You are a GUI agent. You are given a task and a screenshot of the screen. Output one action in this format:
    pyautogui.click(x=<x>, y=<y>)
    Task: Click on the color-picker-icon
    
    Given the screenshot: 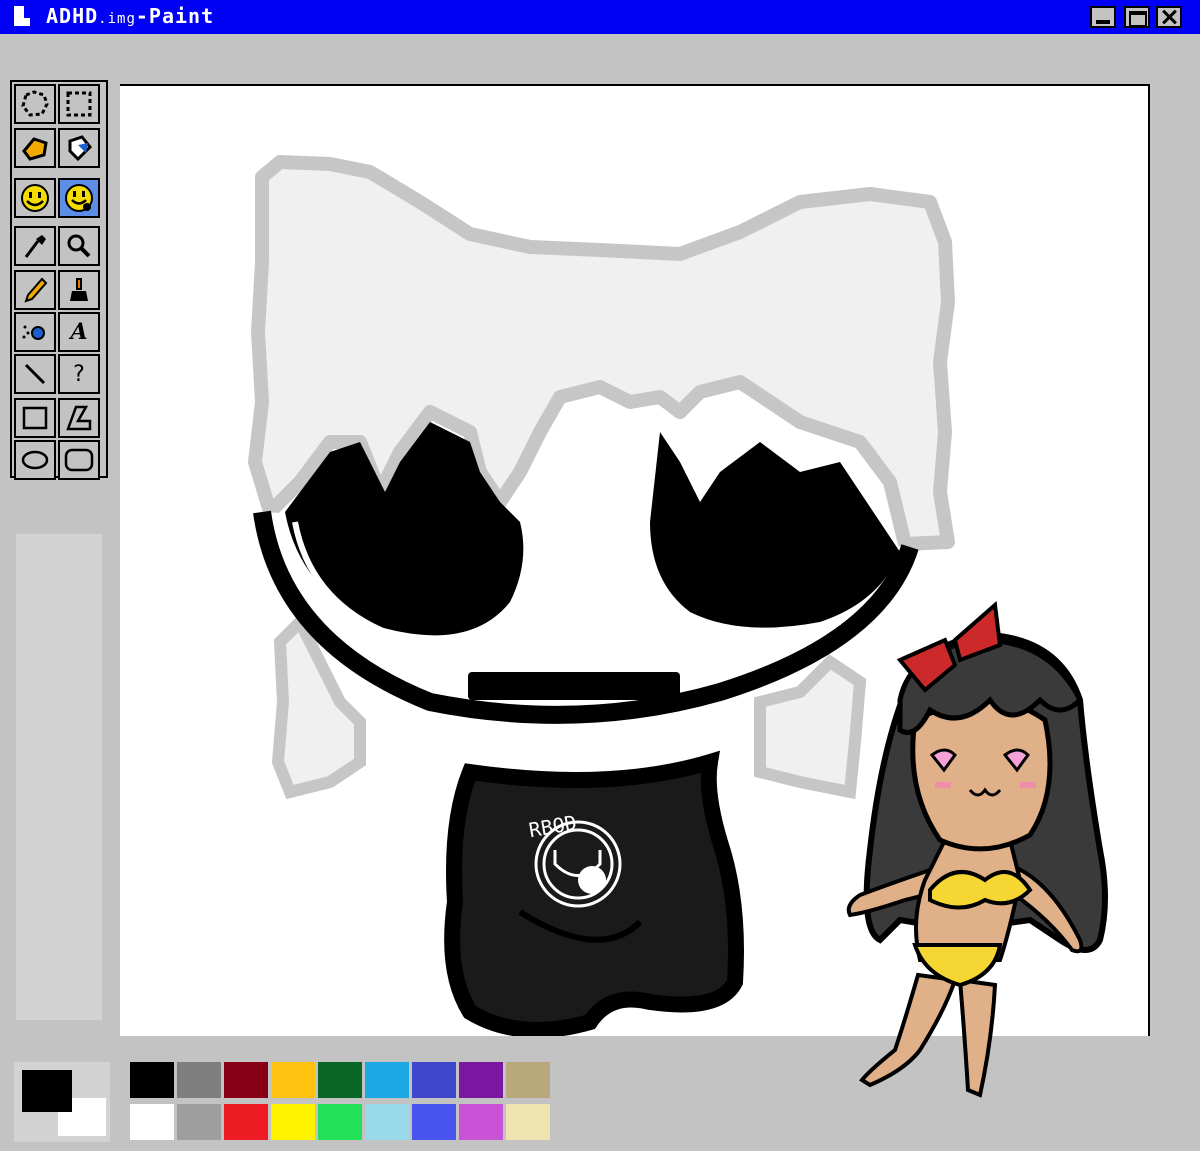 What is the action you would take?
    pyautogui.click(x=35, y=246)
    